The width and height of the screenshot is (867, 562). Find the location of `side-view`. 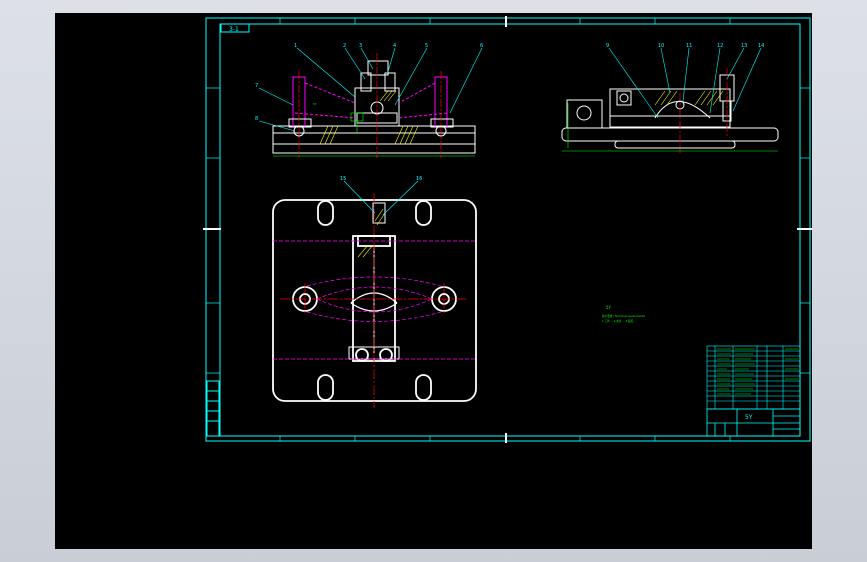

side-view is located at coordinates (670, 111).